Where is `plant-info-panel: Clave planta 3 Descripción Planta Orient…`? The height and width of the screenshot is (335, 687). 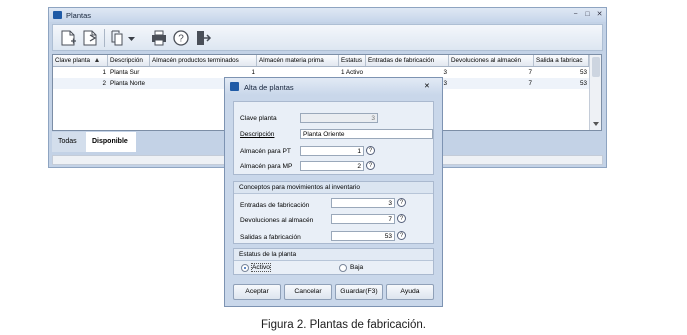
plant-info-panel: Clave planta 3 Descripción Planta Orient… is located at coordinates (333, 138).